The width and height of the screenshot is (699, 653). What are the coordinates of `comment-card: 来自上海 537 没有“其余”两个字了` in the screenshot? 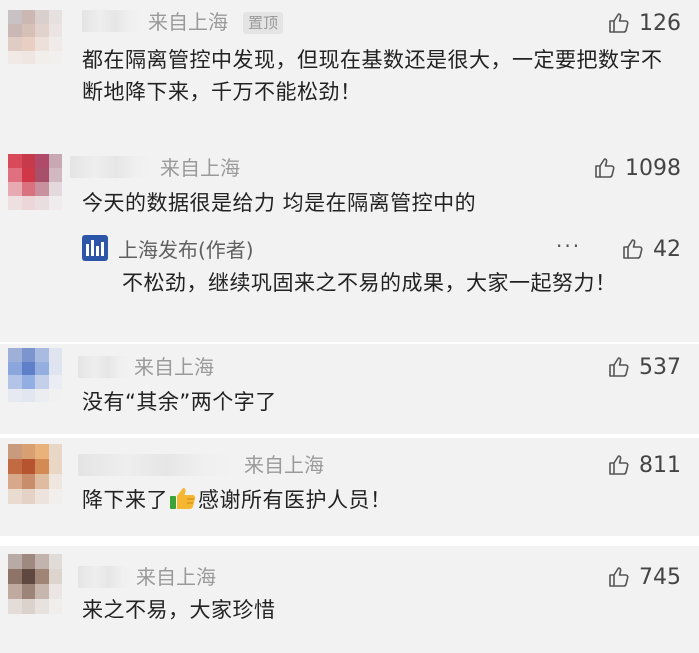 It's located at (349, 389).